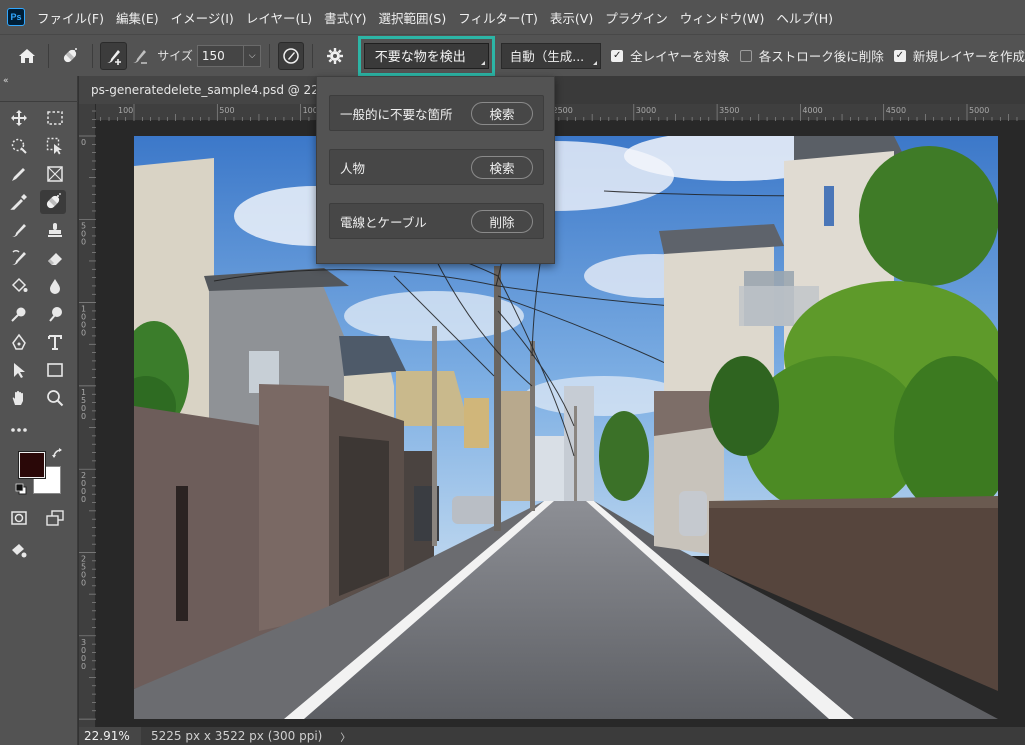 The width and height of the screenshot is (1025, 745). Describe the element at coordinates (55, 370) in the screenshot. I see `rectangle-tool-icon` at that location.